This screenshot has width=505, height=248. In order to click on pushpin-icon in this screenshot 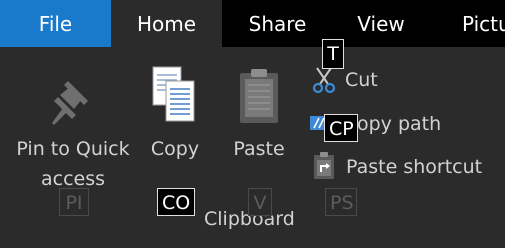, I will do `click(74, 101)`.